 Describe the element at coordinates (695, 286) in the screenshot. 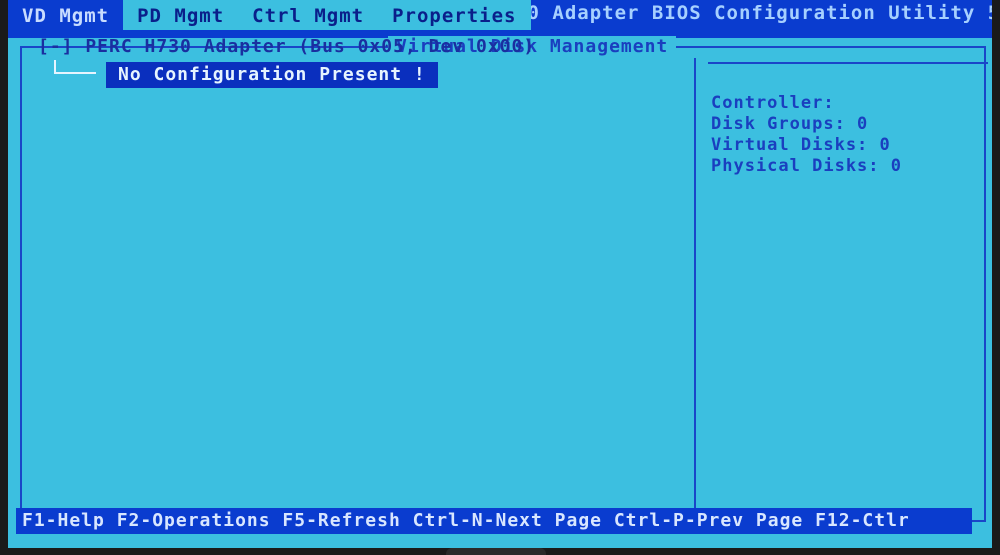

I see `panel-divider` at that location.